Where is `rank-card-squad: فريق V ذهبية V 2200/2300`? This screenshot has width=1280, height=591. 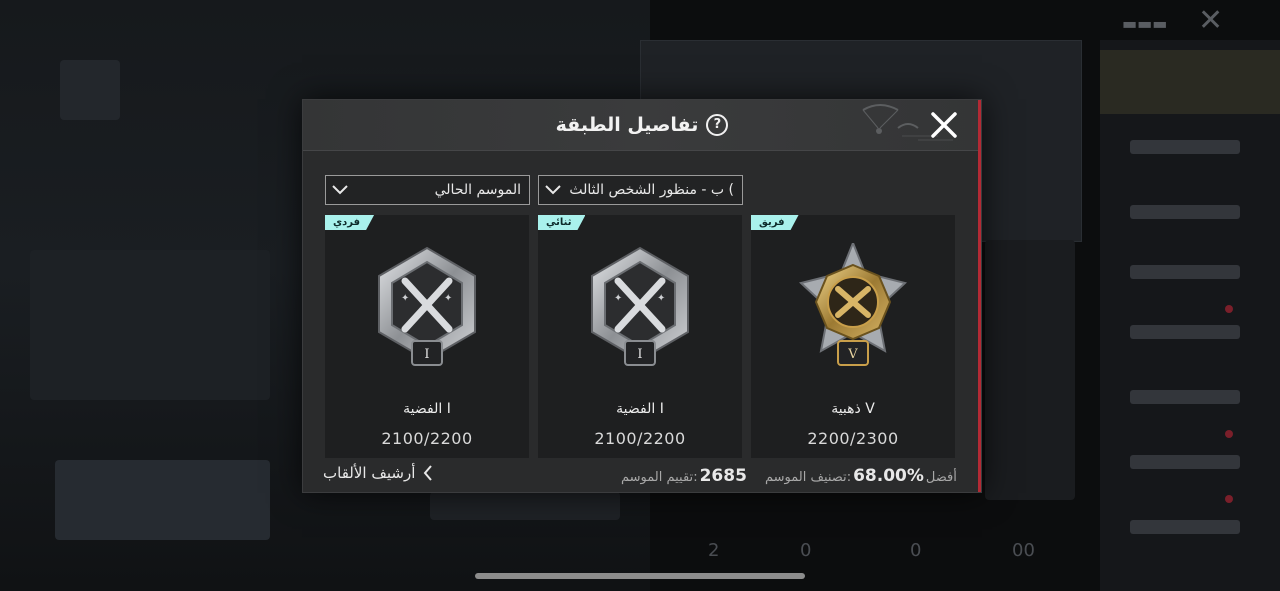
rank-card-squad: فريق V ذهبية V 2200/2300 is located at coordinates (853, 336).